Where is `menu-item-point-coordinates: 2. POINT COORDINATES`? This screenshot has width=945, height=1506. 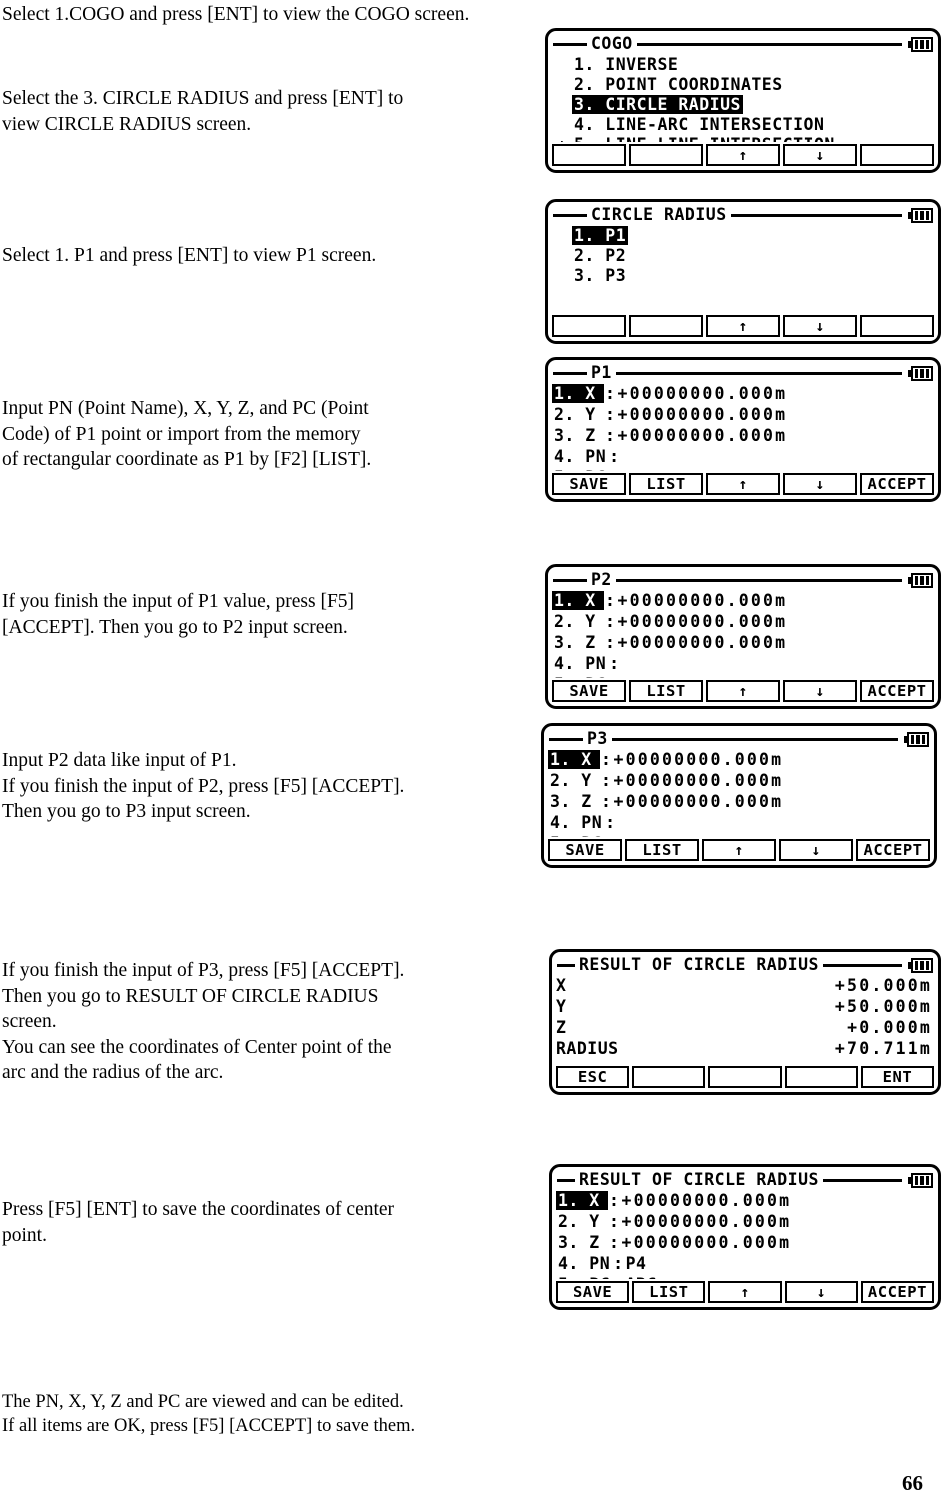 menu-item-point-coordinates: 2. POINT COORDINATES is located at coordinates (743, 84).